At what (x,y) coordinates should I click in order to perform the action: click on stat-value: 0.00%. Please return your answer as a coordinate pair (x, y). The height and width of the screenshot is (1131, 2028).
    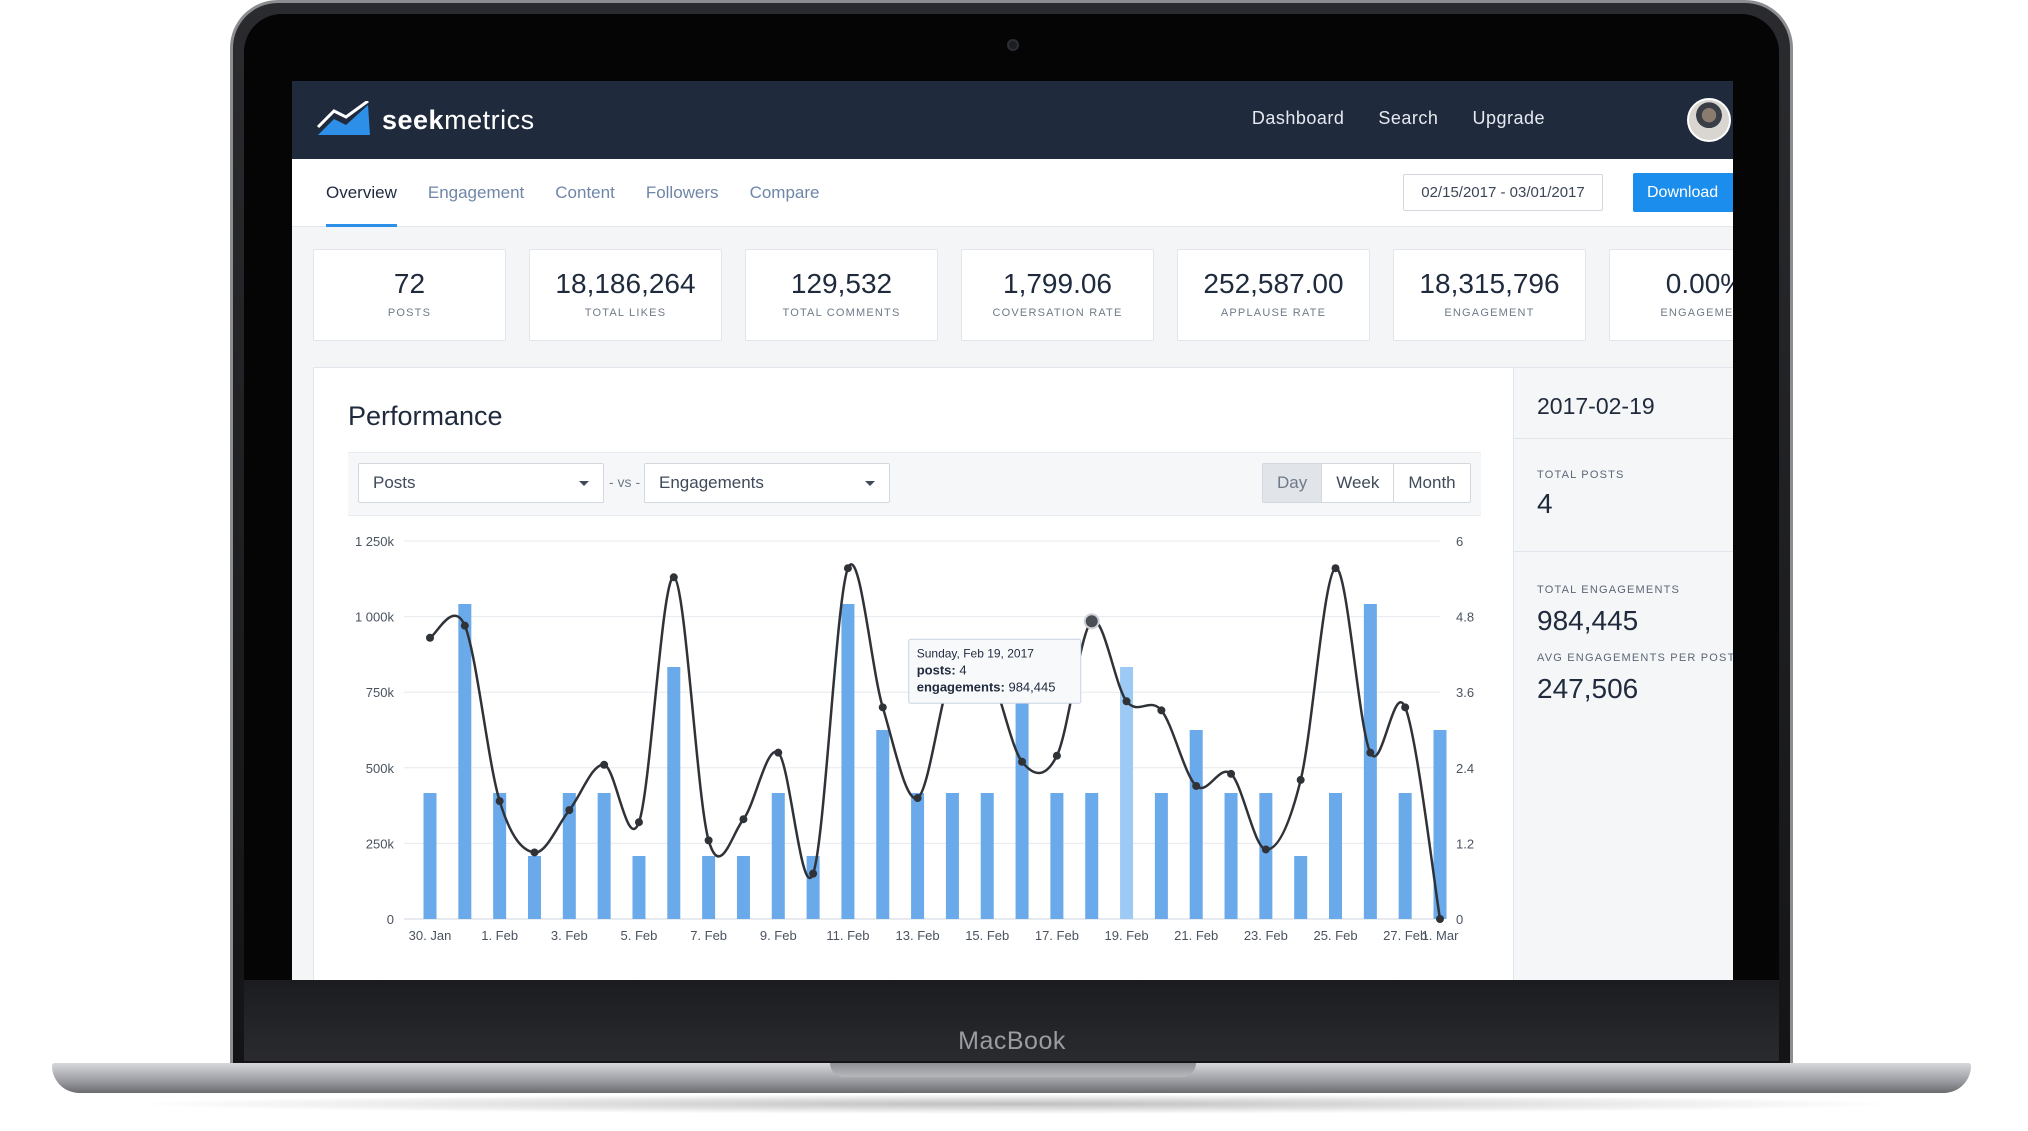
    Looking at the image, I should click on (1699, 283).